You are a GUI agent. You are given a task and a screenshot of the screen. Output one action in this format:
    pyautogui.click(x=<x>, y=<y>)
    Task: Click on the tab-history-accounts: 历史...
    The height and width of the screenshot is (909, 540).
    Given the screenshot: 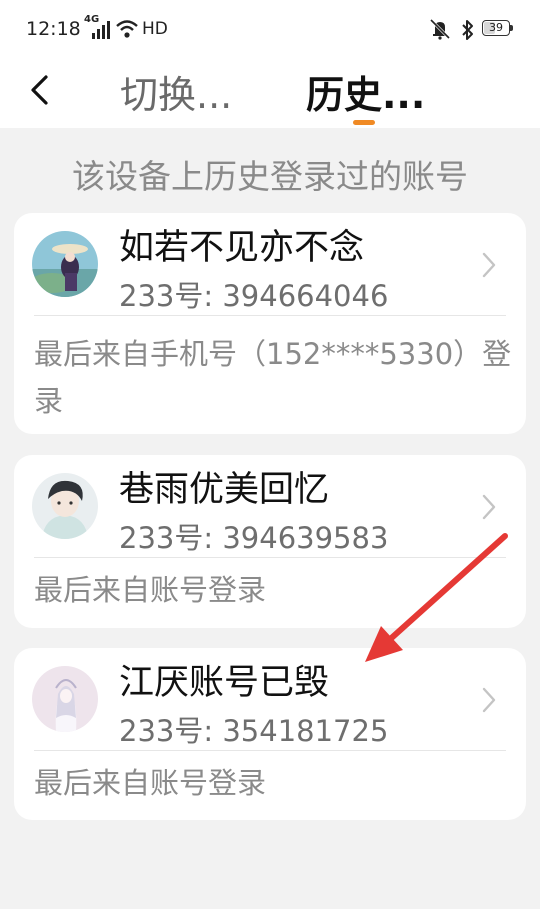 What is the action you would take?
    pyautogui.click(x=365, y=91)
    